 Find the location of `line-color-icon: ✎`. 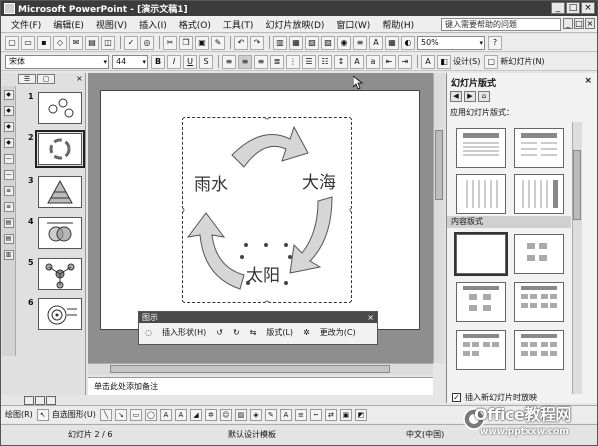

line-color-icon: ✎ is located at coordinates (270, 414).